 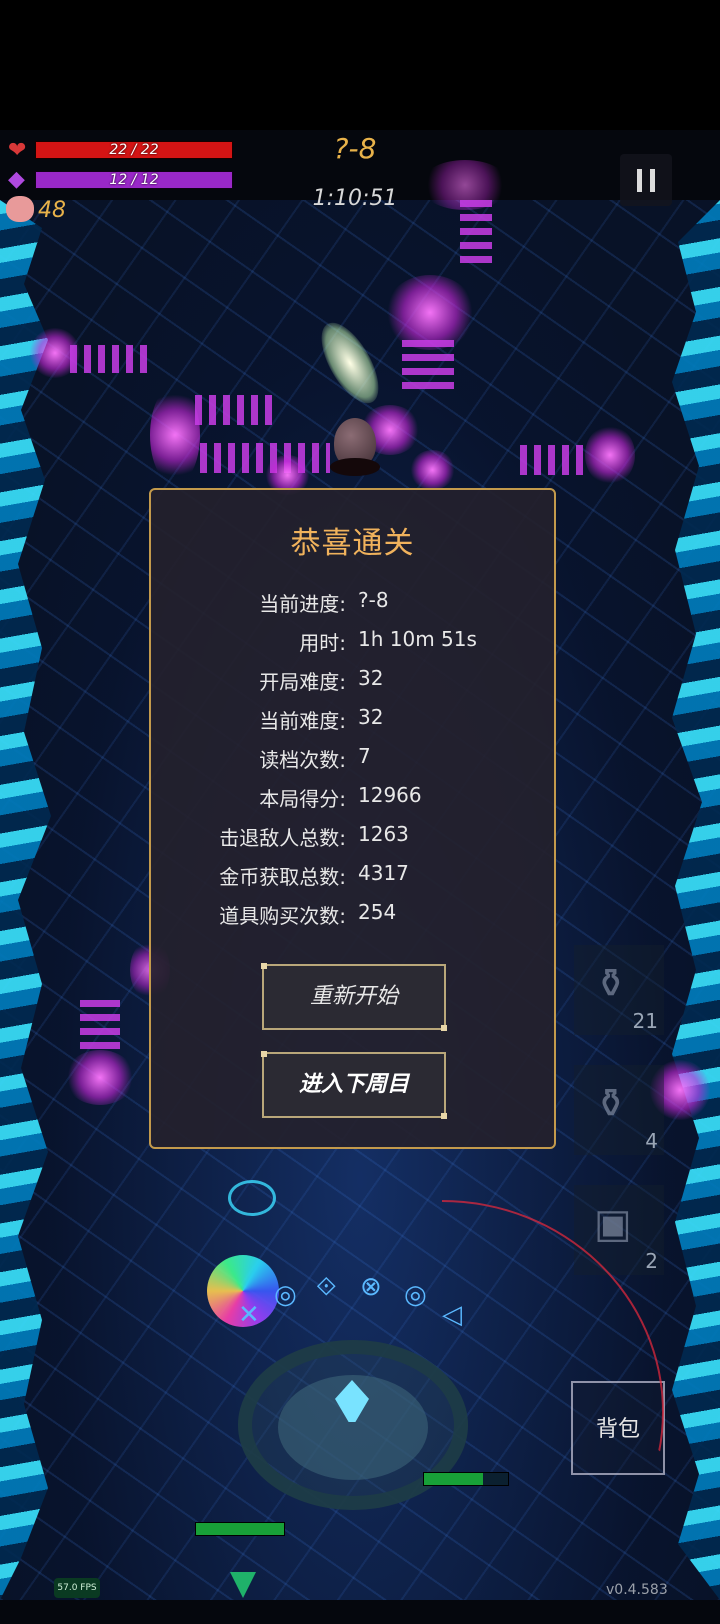 What do you see at coordinates (360, 65) in the screenshot?
I see `top-letterbox` at bounding box center [360, 65].